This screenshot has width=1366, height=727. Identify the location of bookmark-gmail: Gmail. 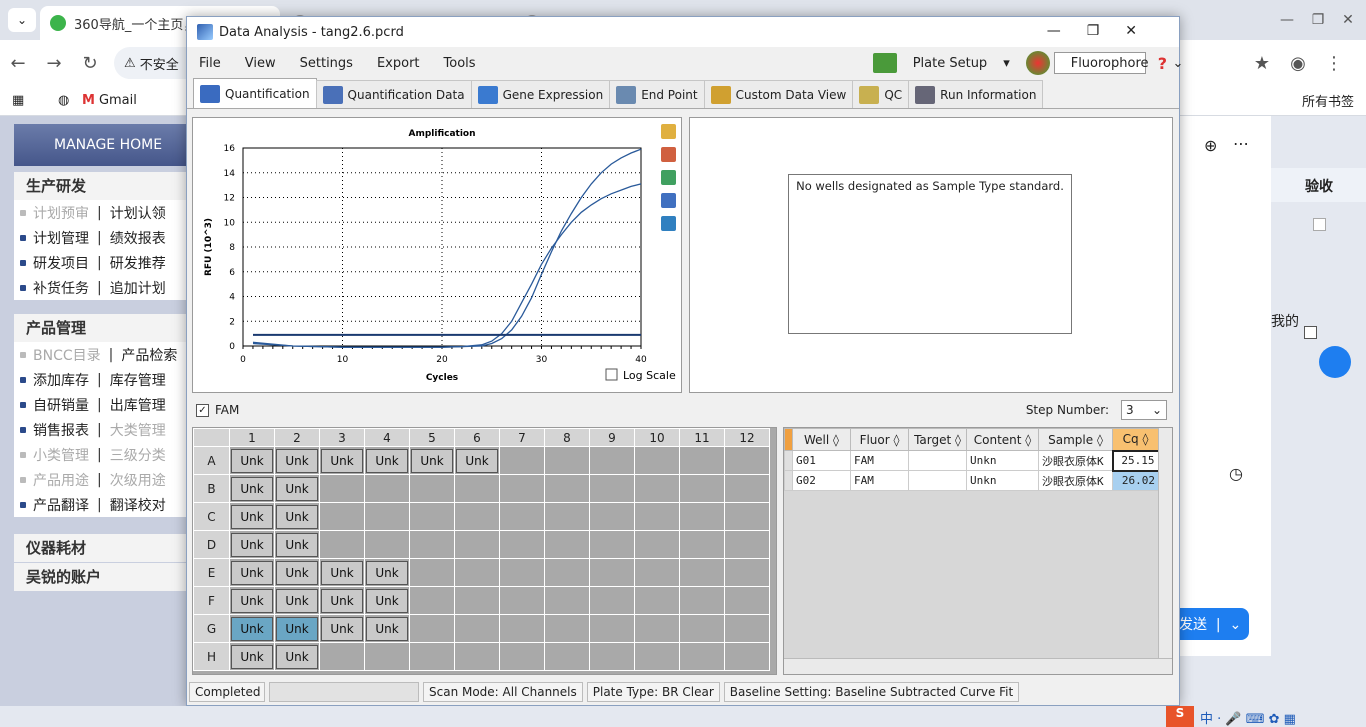
(118, 100).